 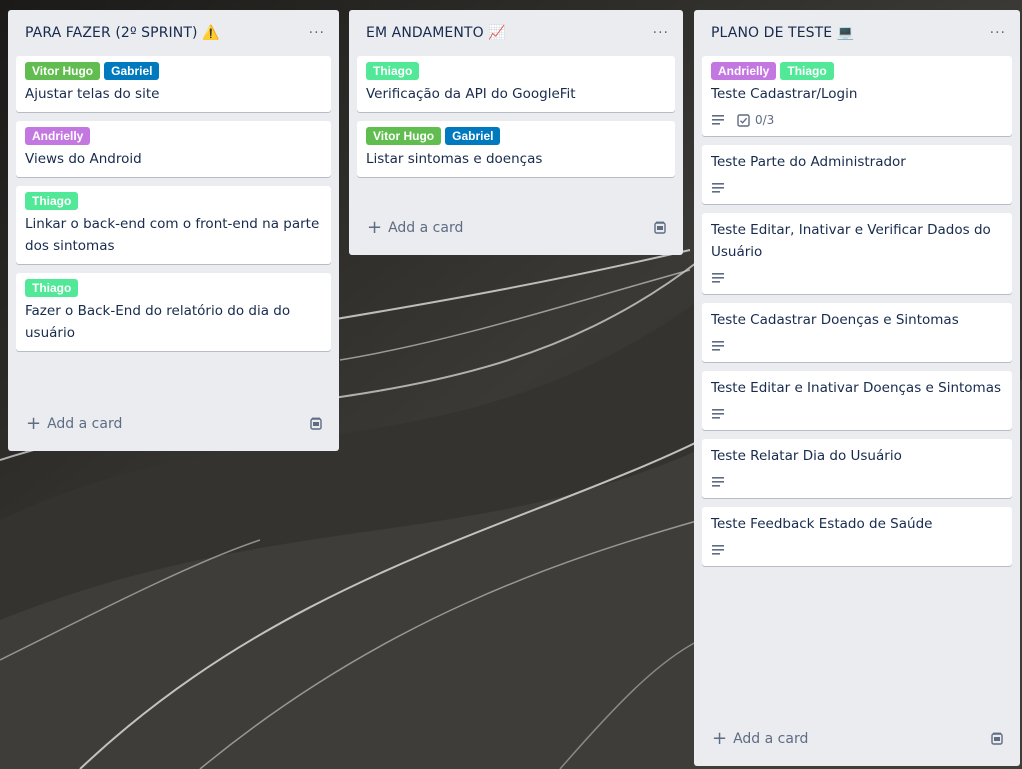 What do you see at coordinates (857, 71) in the screenshot?
I see `card-labels: Andrielly Thiago` at bounding box center [857, 71].